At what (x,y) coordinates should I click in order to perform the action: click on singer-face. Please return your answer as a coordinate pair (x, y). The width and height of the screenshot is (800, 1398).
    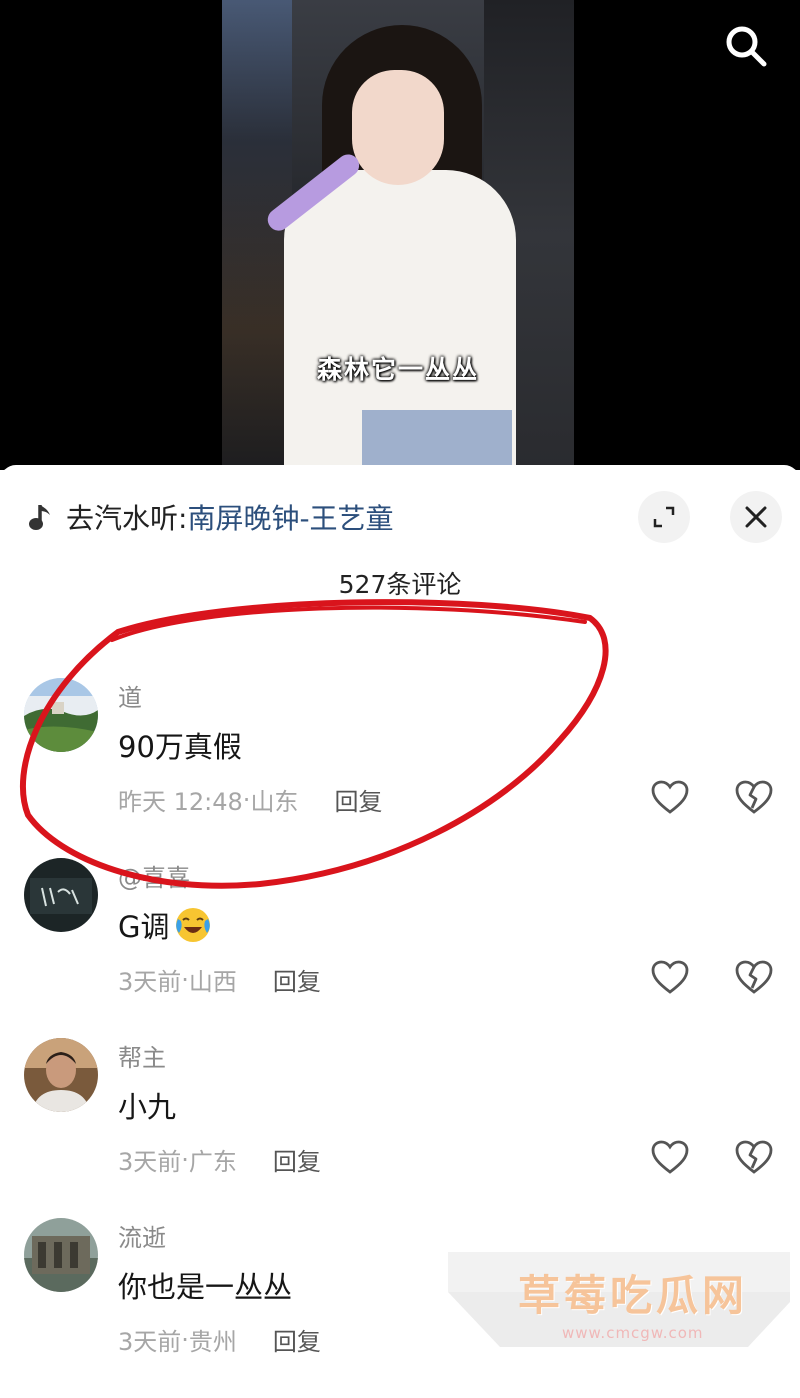
    Looking at the image, I should click on (398, 127).